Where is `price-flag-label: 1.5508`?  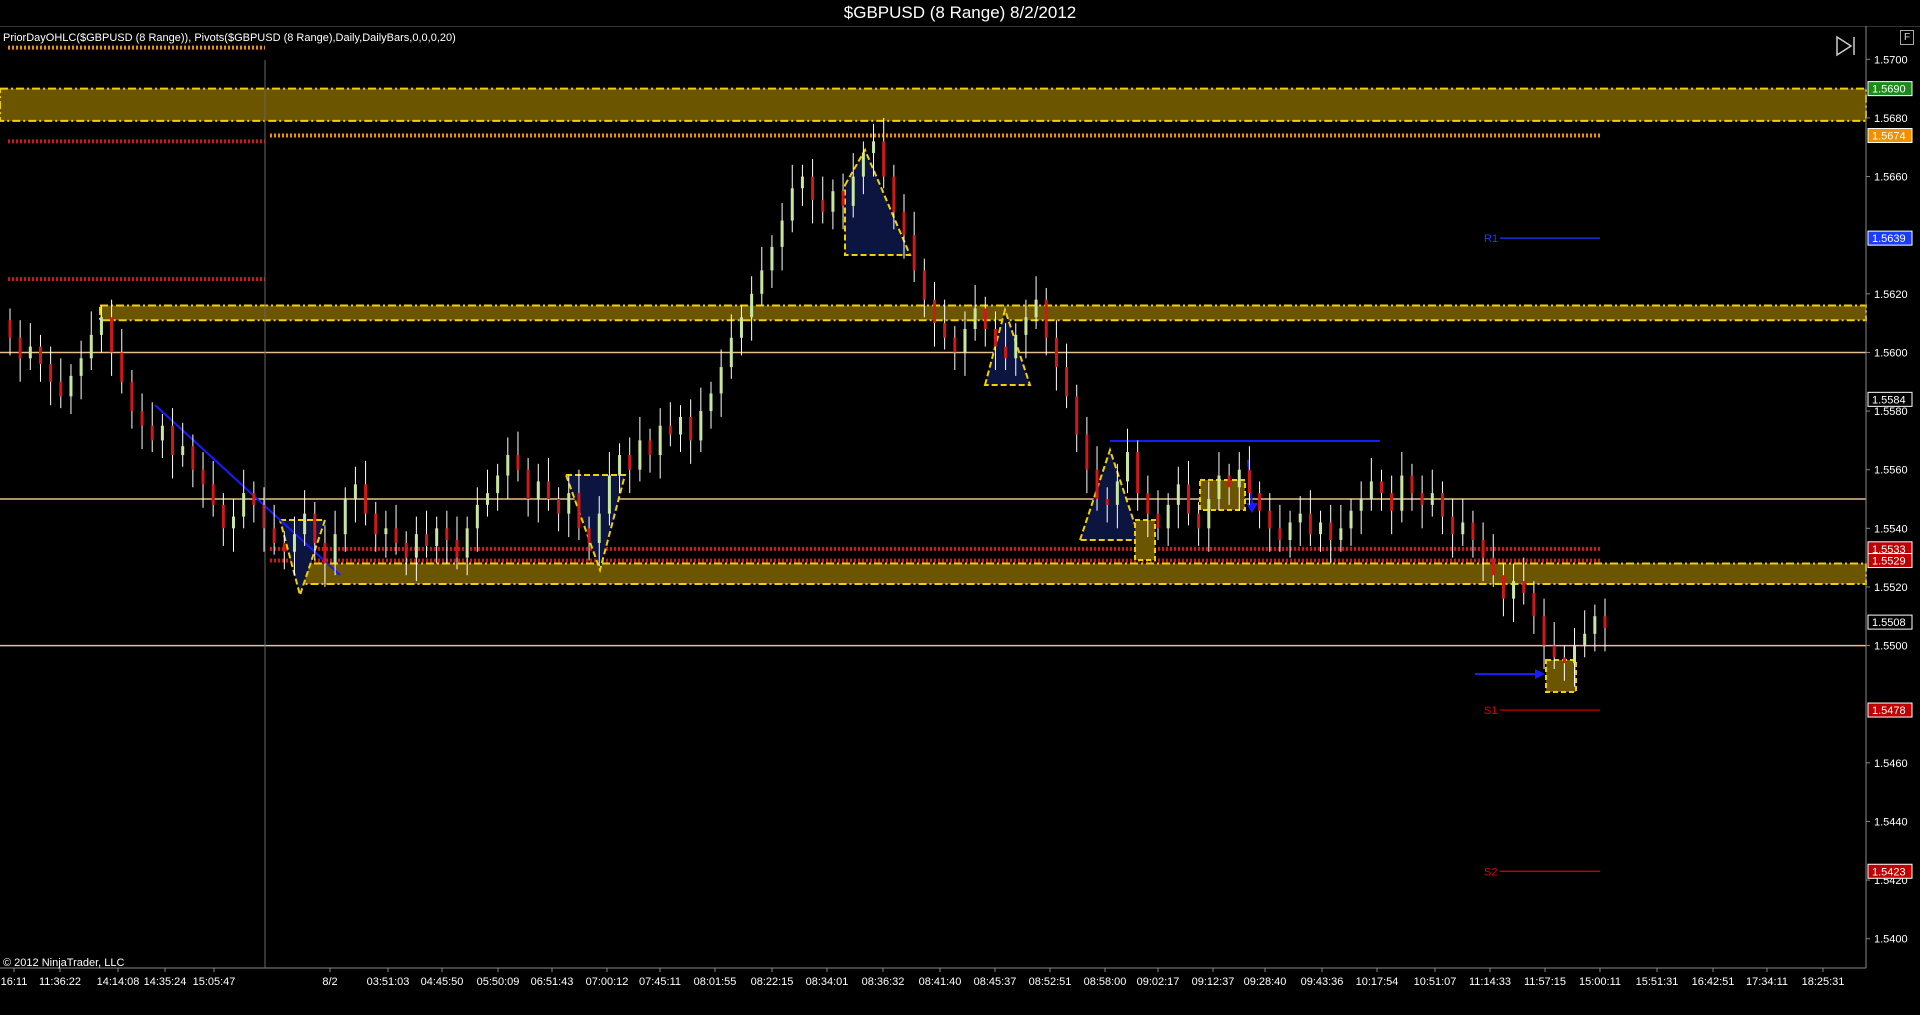
price-flag-label: 1.5508 is located at coordinates (1889, 623).